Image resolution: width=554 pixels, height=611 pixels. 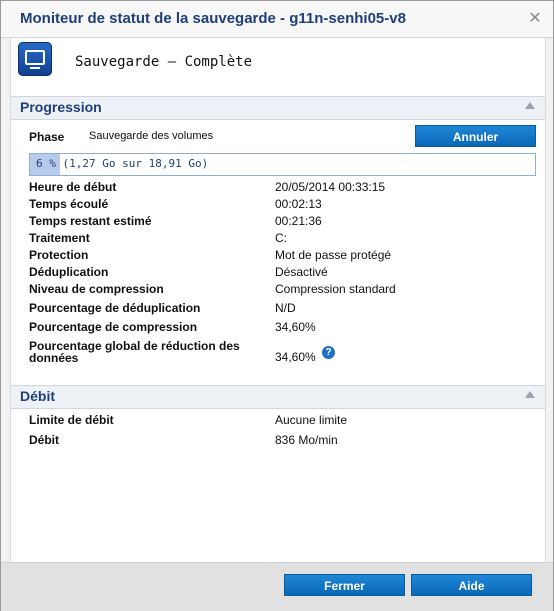 What do you see at coordinates (278, 397) in the screenshot?
I see `debit-section-header: Débit` at bounding box center [278, 397].